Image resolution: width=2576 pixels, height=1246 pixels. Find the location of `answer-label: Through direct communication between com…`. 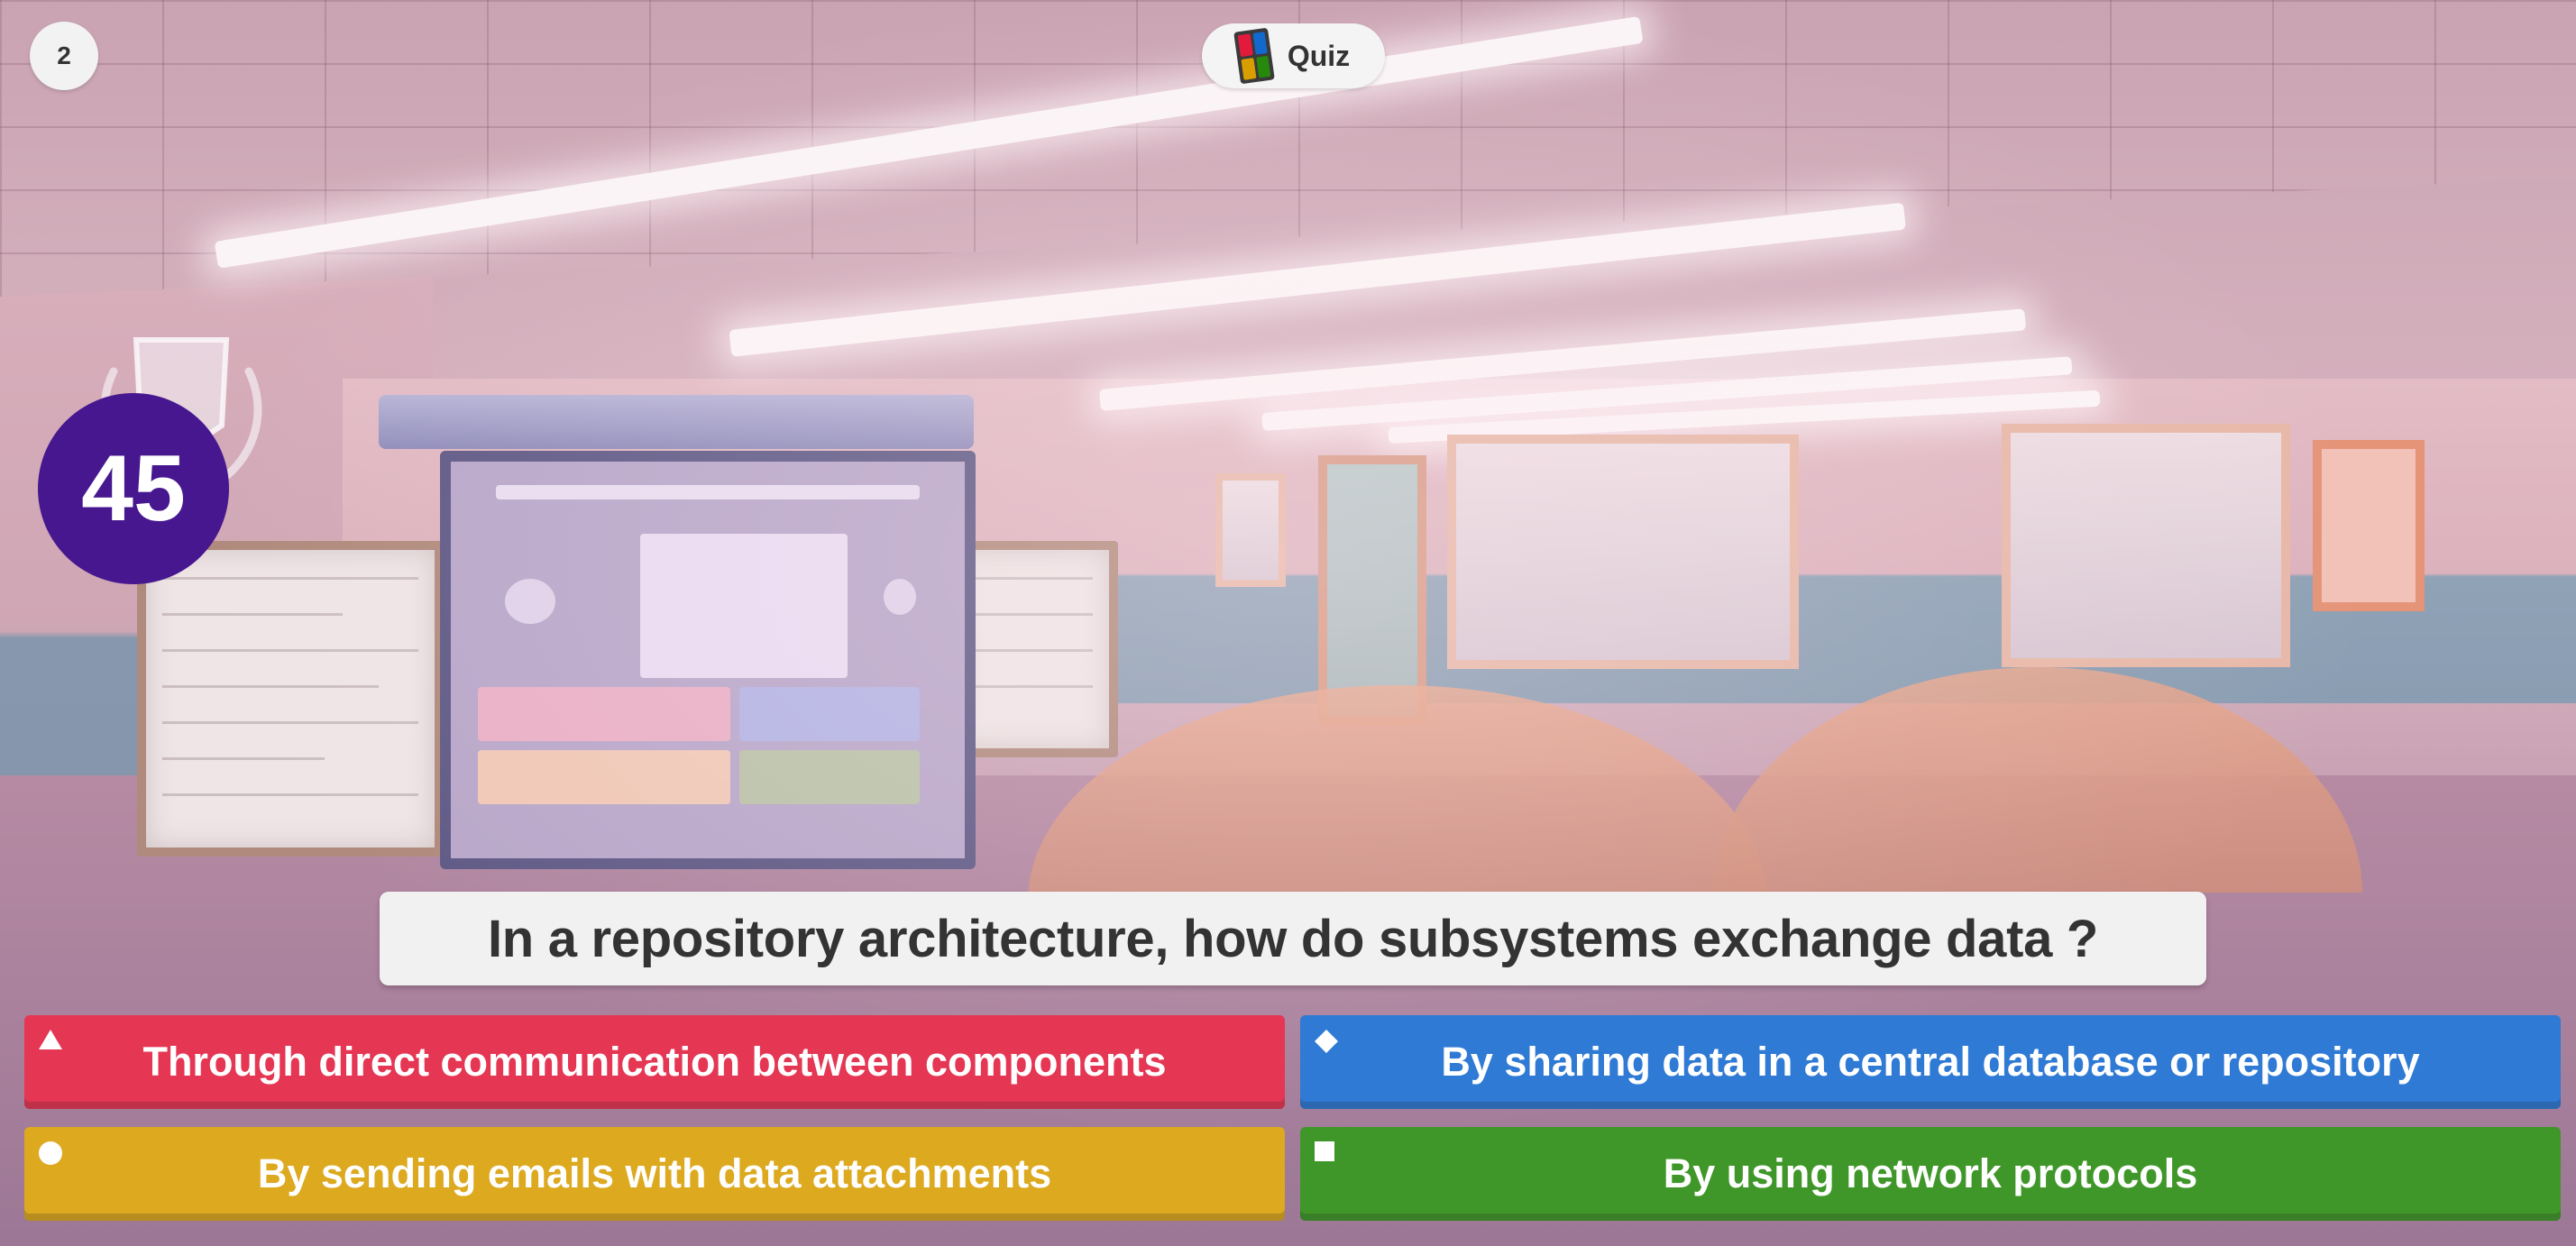

answer-label: Through direct communication between com… is located at coordinates (654, 1062).